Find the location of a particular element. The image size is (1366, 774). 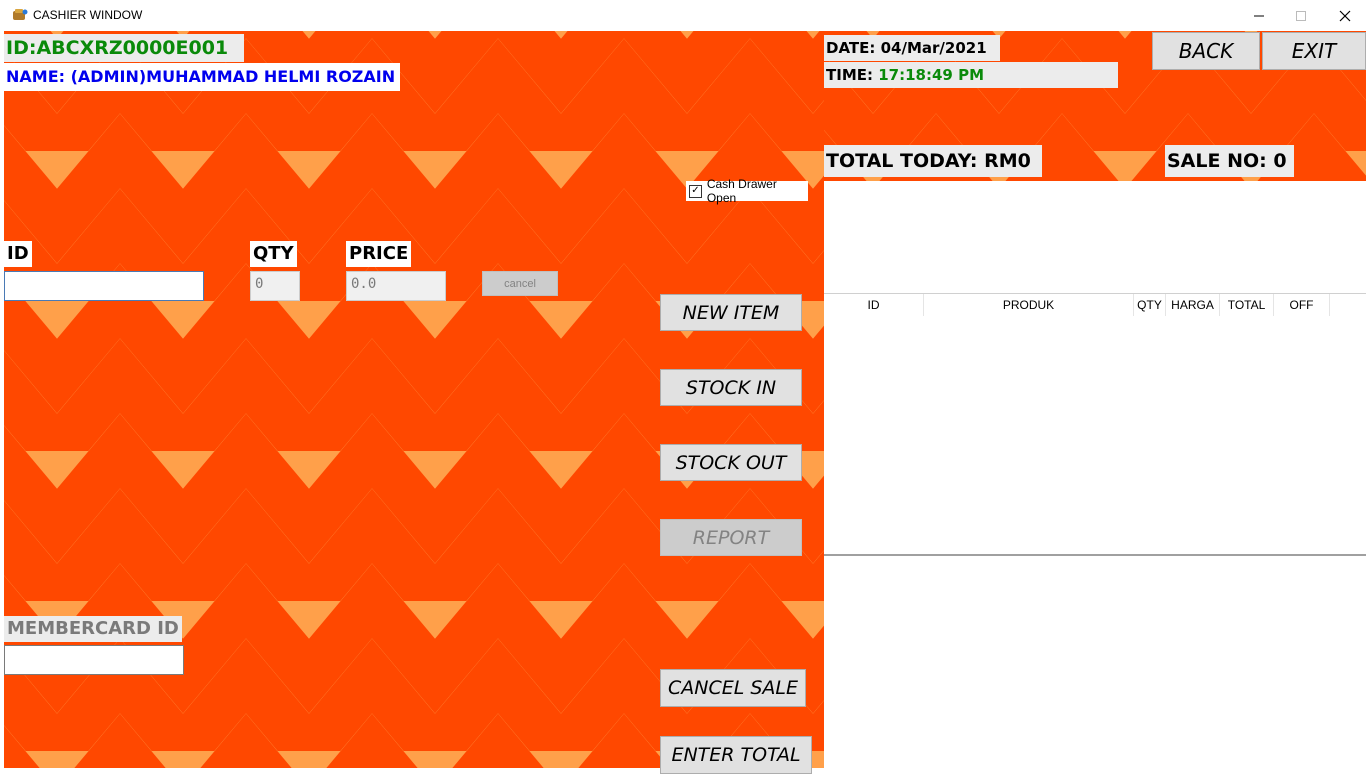

exit-button: EXIT is located at coordinates (1314, 51).